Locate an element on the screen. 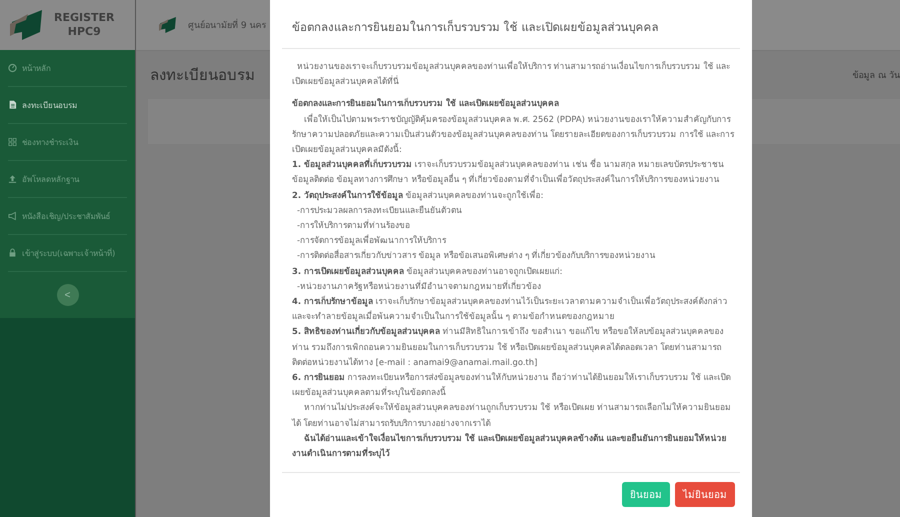 Image resolution: width=900 pixels, height=517 pixels. section-heading: ข้อตกลงและการยินยอมในการเก็บรวบรวม ใช้ และเปิดเผยข้อมูลส่วนบุคคล is located at coordinates (426, 103).